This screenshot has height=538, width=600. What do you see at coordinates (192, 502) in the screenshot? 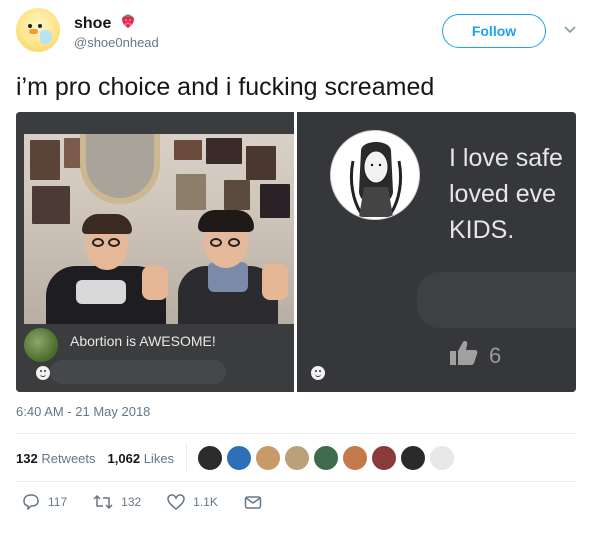
I see `like-action: 1.1K` at bounding box center [192, 502].